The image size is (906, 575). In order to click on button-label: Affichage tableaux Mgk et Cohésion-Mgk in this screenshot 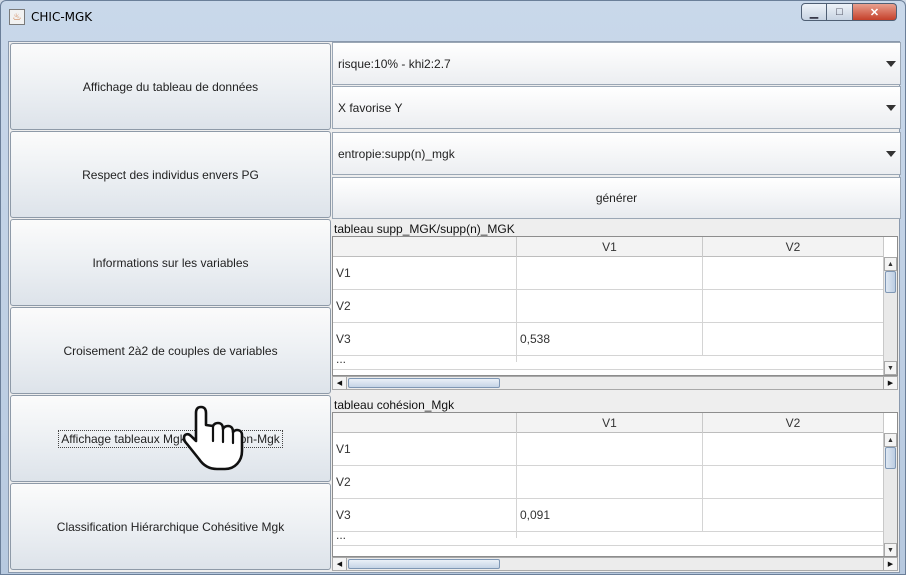, I will do `click(170, 438)`.